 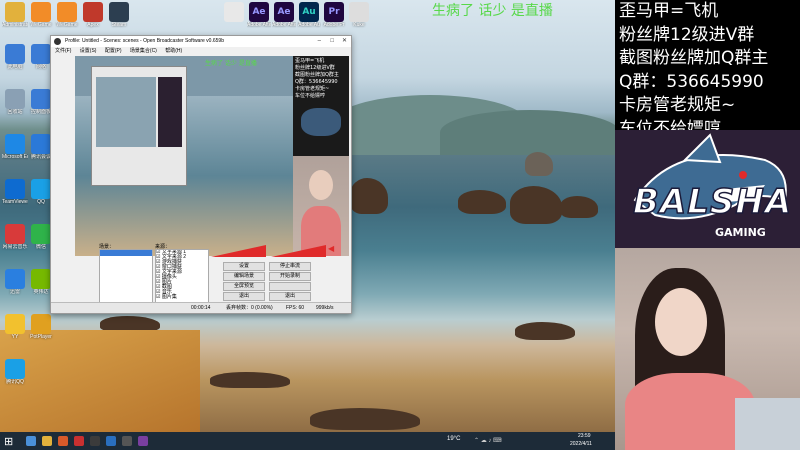 I want to click on desktop-icon: PotPlayer, so click(x=41, y=331).